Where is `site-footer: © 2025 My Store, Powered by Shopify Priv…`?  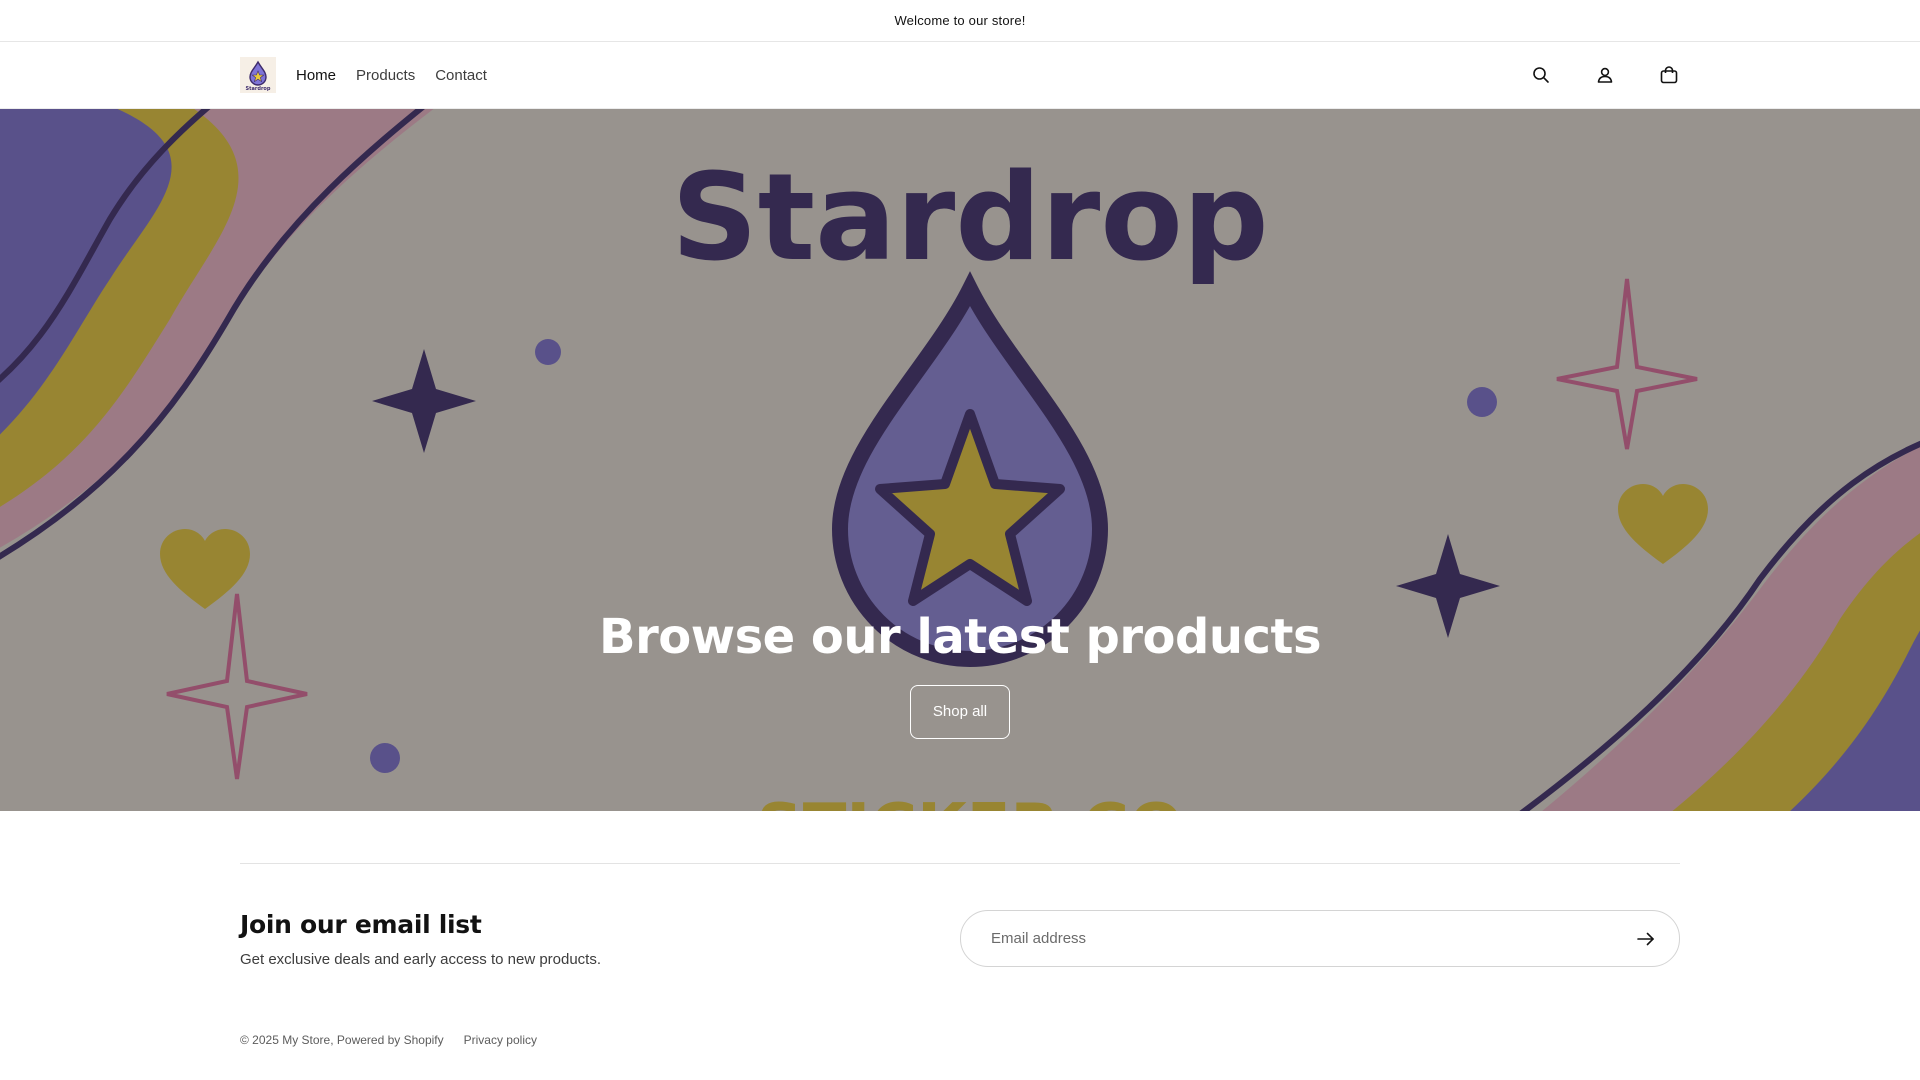 site-footer: © 2025 My Store, Powered by Shopify Priv… is located at coordinates (388, 1040).